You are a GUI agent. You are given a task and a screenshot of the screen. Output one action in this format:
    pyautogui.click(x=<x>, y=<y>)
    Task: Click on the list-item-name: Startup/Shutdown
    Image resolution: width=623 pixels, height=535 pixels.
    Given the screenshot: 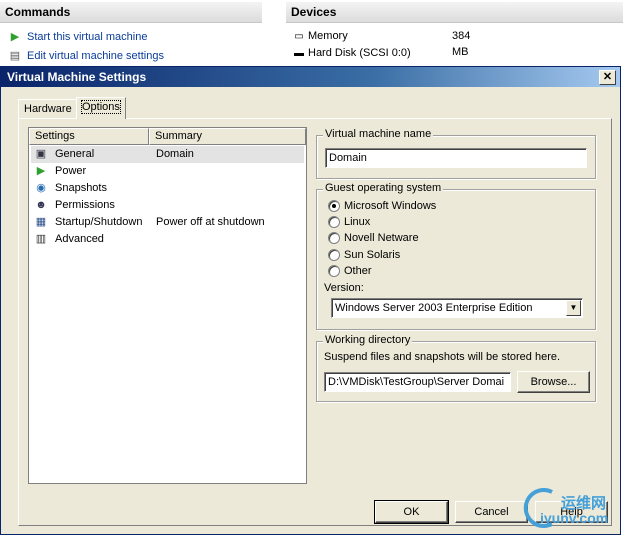 What is the action you would take?
    pyautogui.click(x=99, y=222)
    